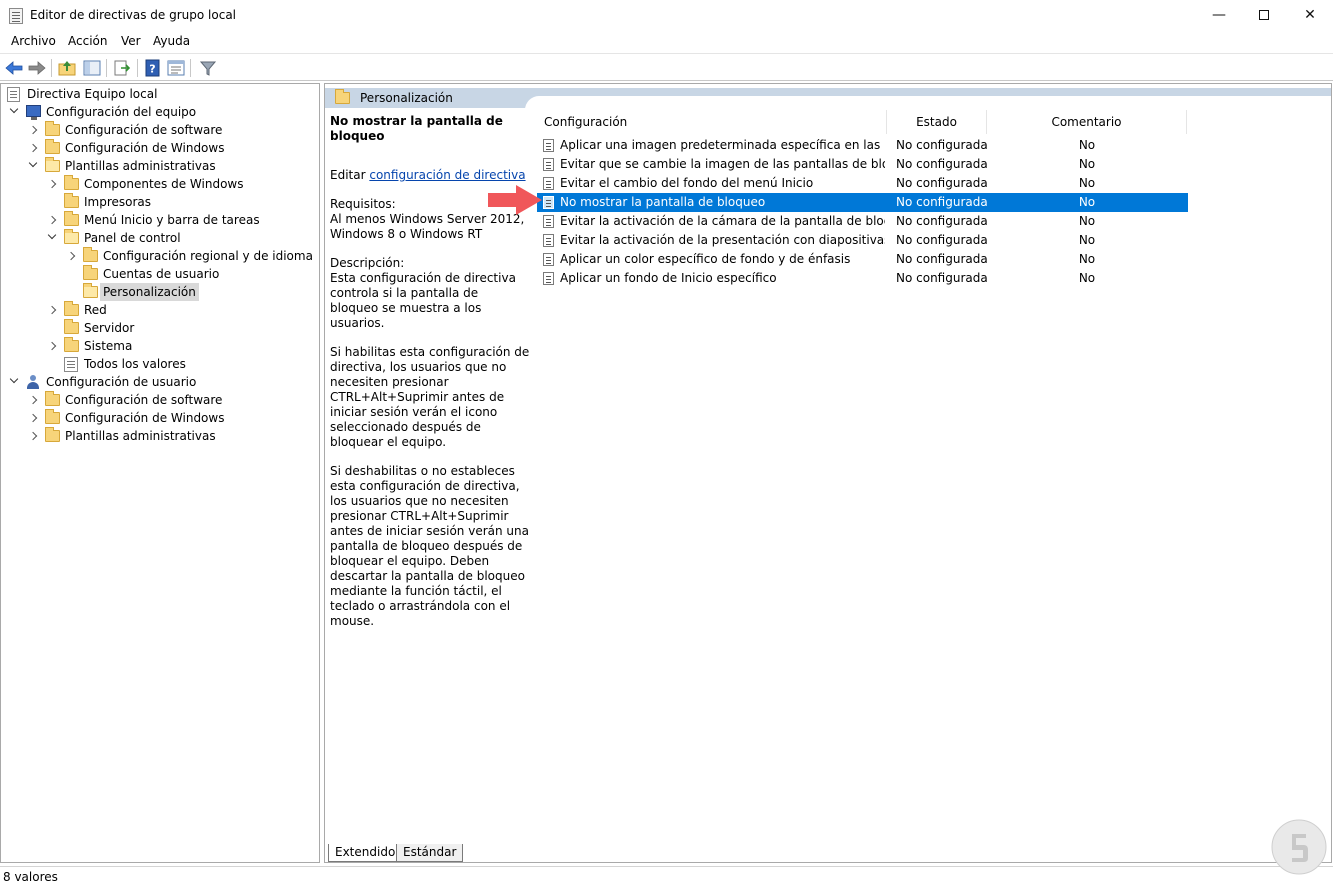  Describe the element at coordinates (14, 68) in the screenshot. I see `back-arrow-icon` at that location.